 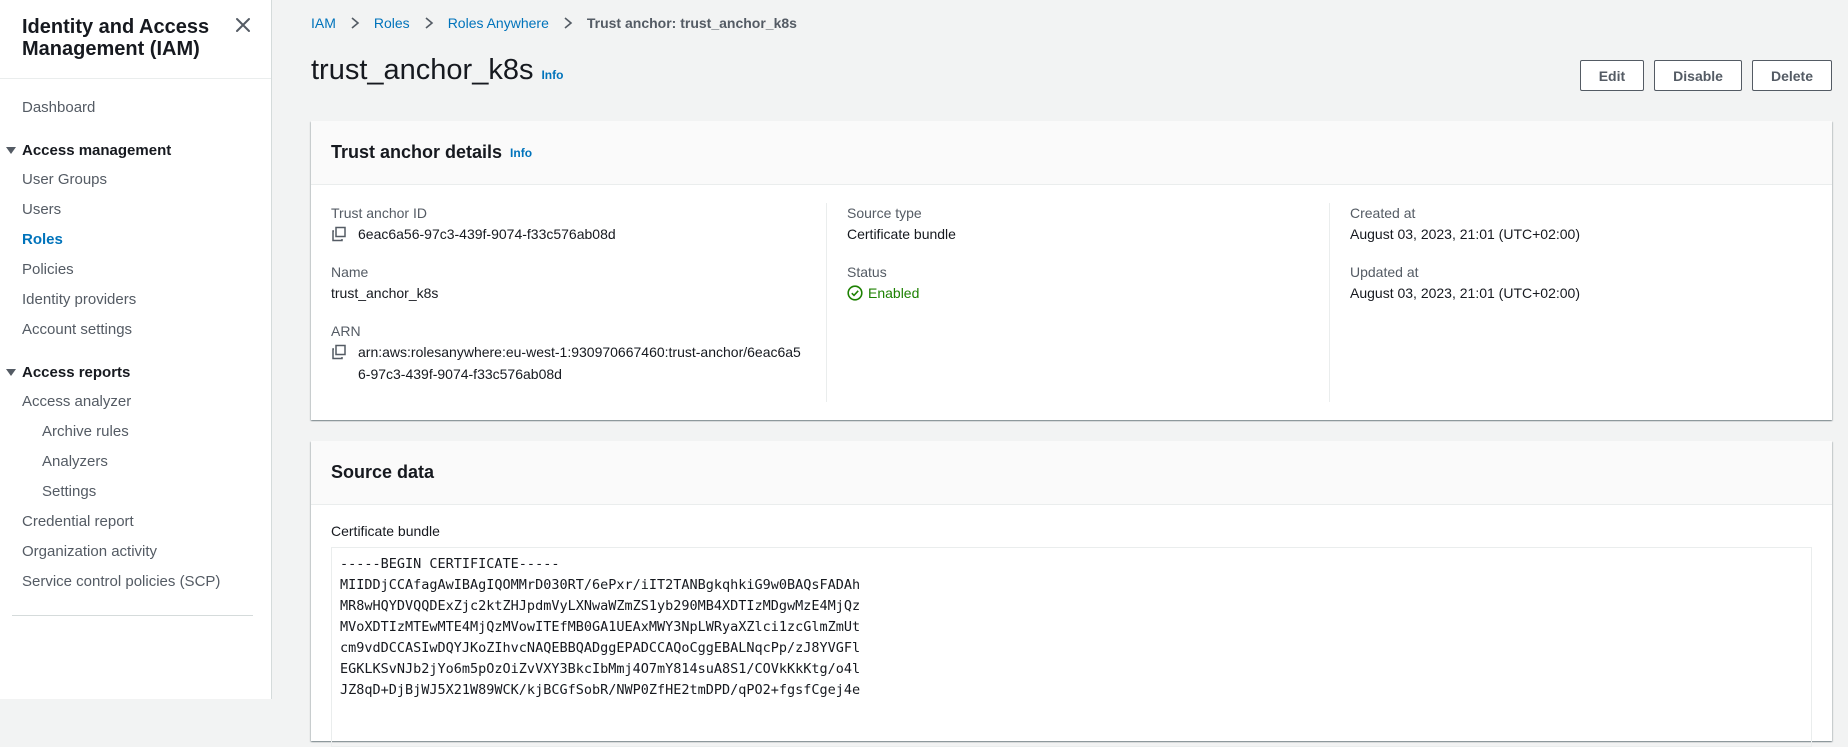 What do you see at coordinates (884, 213) in the screenshot?
I see `field-label: Source type` at bounding box center [884, 213].